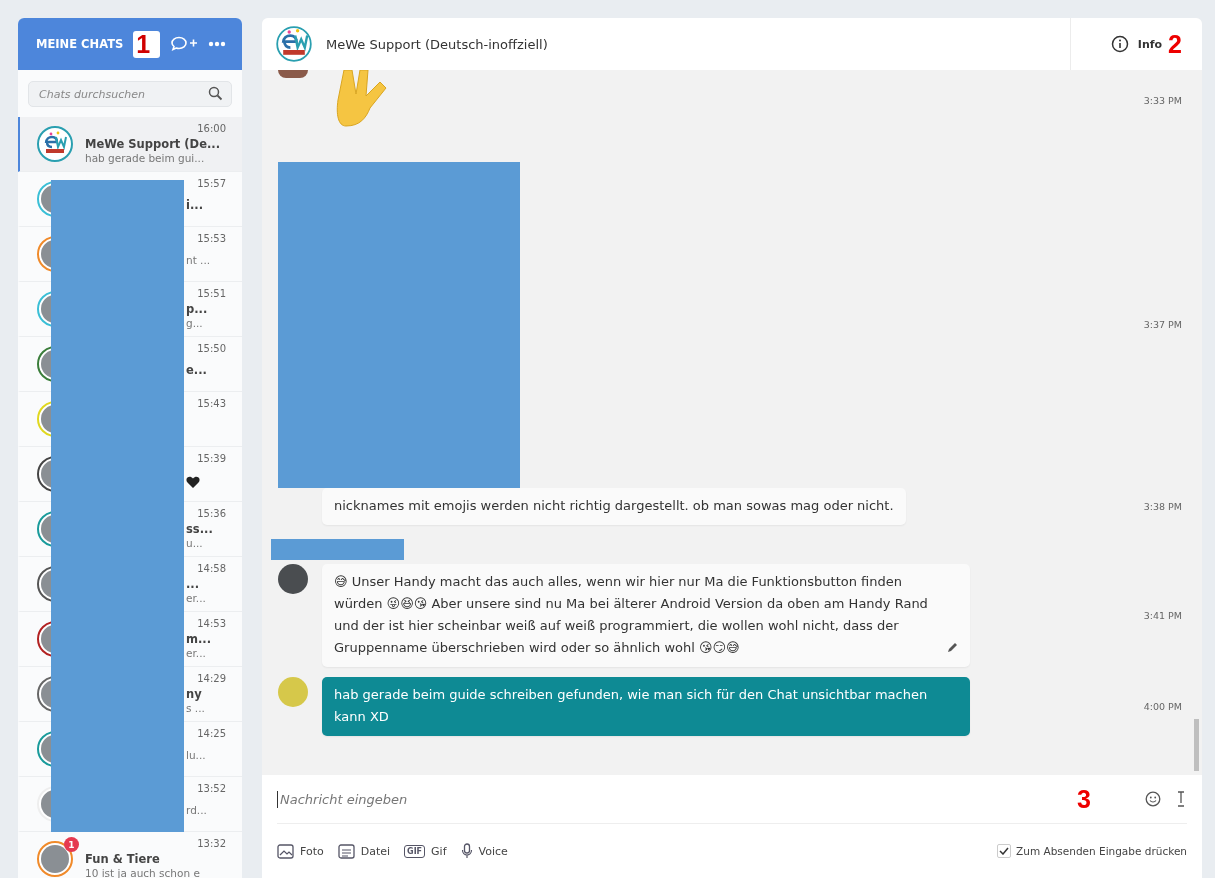  I want to click on attach-button: GIF Gif, so click(425, 851).